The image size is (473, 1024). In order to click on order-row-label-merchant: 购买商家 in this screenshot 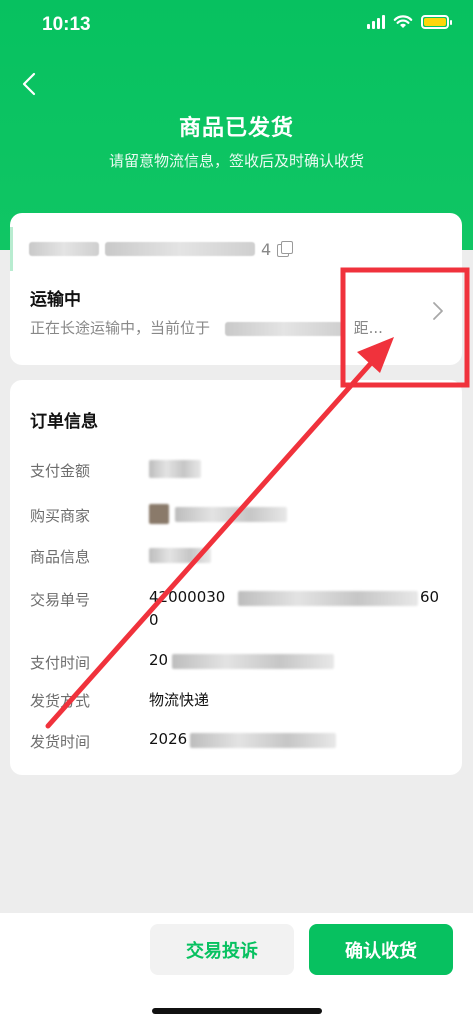, I will do `click(60, 516)`.